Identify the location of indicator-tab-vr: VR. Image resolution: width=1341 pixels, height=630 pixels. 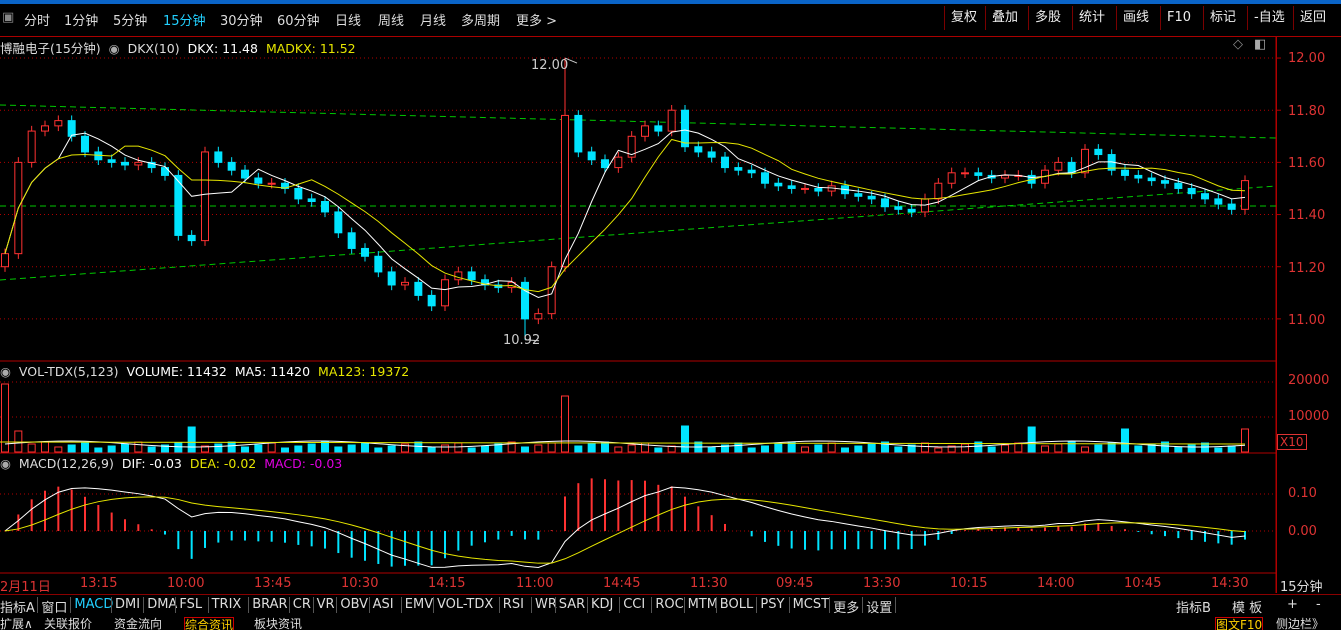
(326, 604).